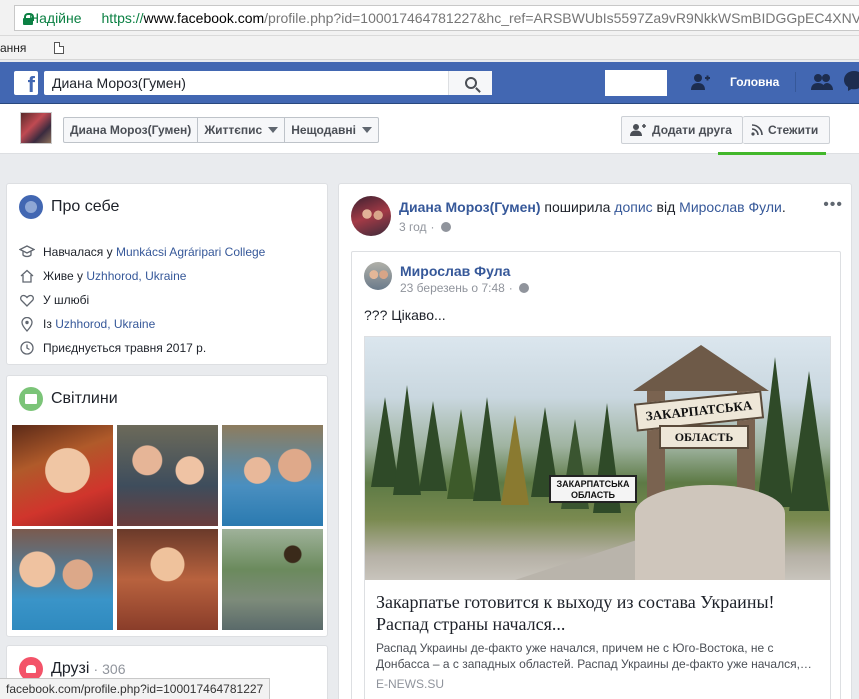 The width and height of the screenshot is (859, 699). What do you see at coordinates (125, 348) in the screenshot?
I see `about-row-text: Приєднується травня 2017 р.` at bounding box center [125, 348].